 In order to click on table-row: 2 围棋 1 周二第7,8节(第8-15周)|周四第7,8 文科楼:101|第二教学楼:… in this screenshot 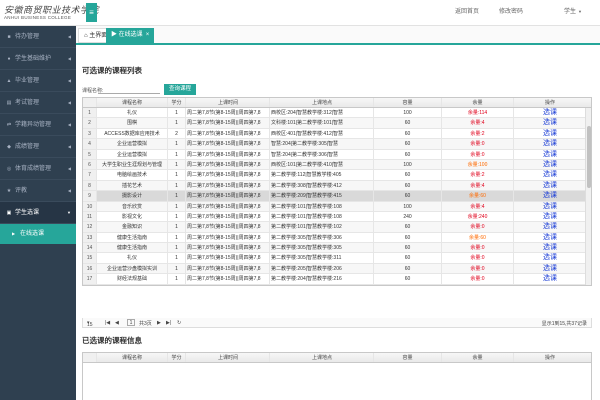, I will do `click(337, 123)`.